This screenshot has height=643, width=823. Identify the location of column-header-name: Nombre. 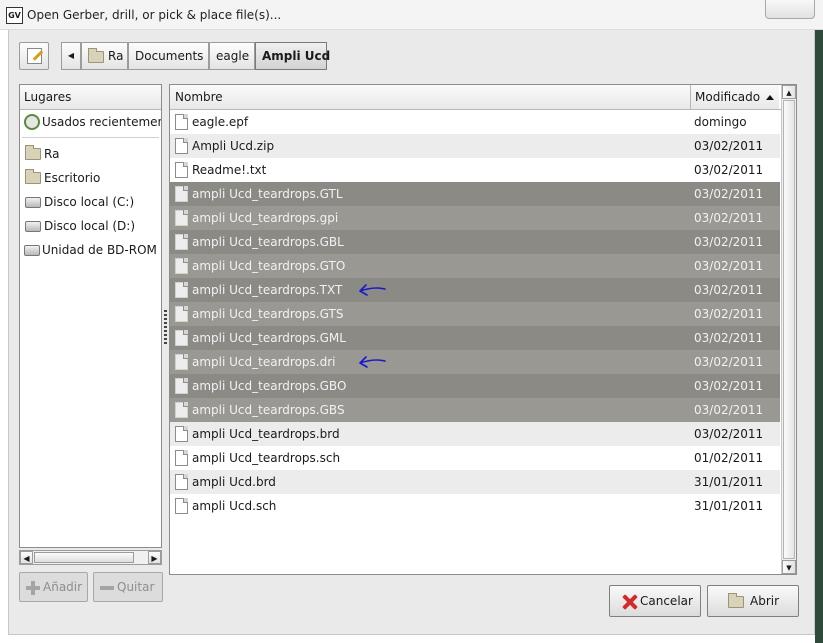
(430, 97).